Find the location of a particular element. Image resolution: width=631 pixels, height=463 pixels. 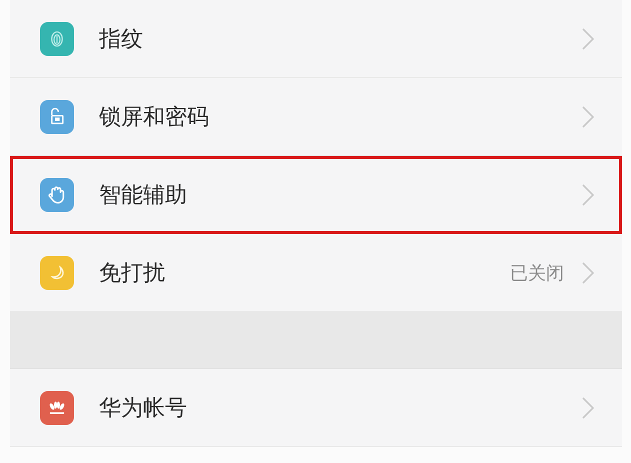

status-text: 已关闭 is located at coordinates (537, 273).